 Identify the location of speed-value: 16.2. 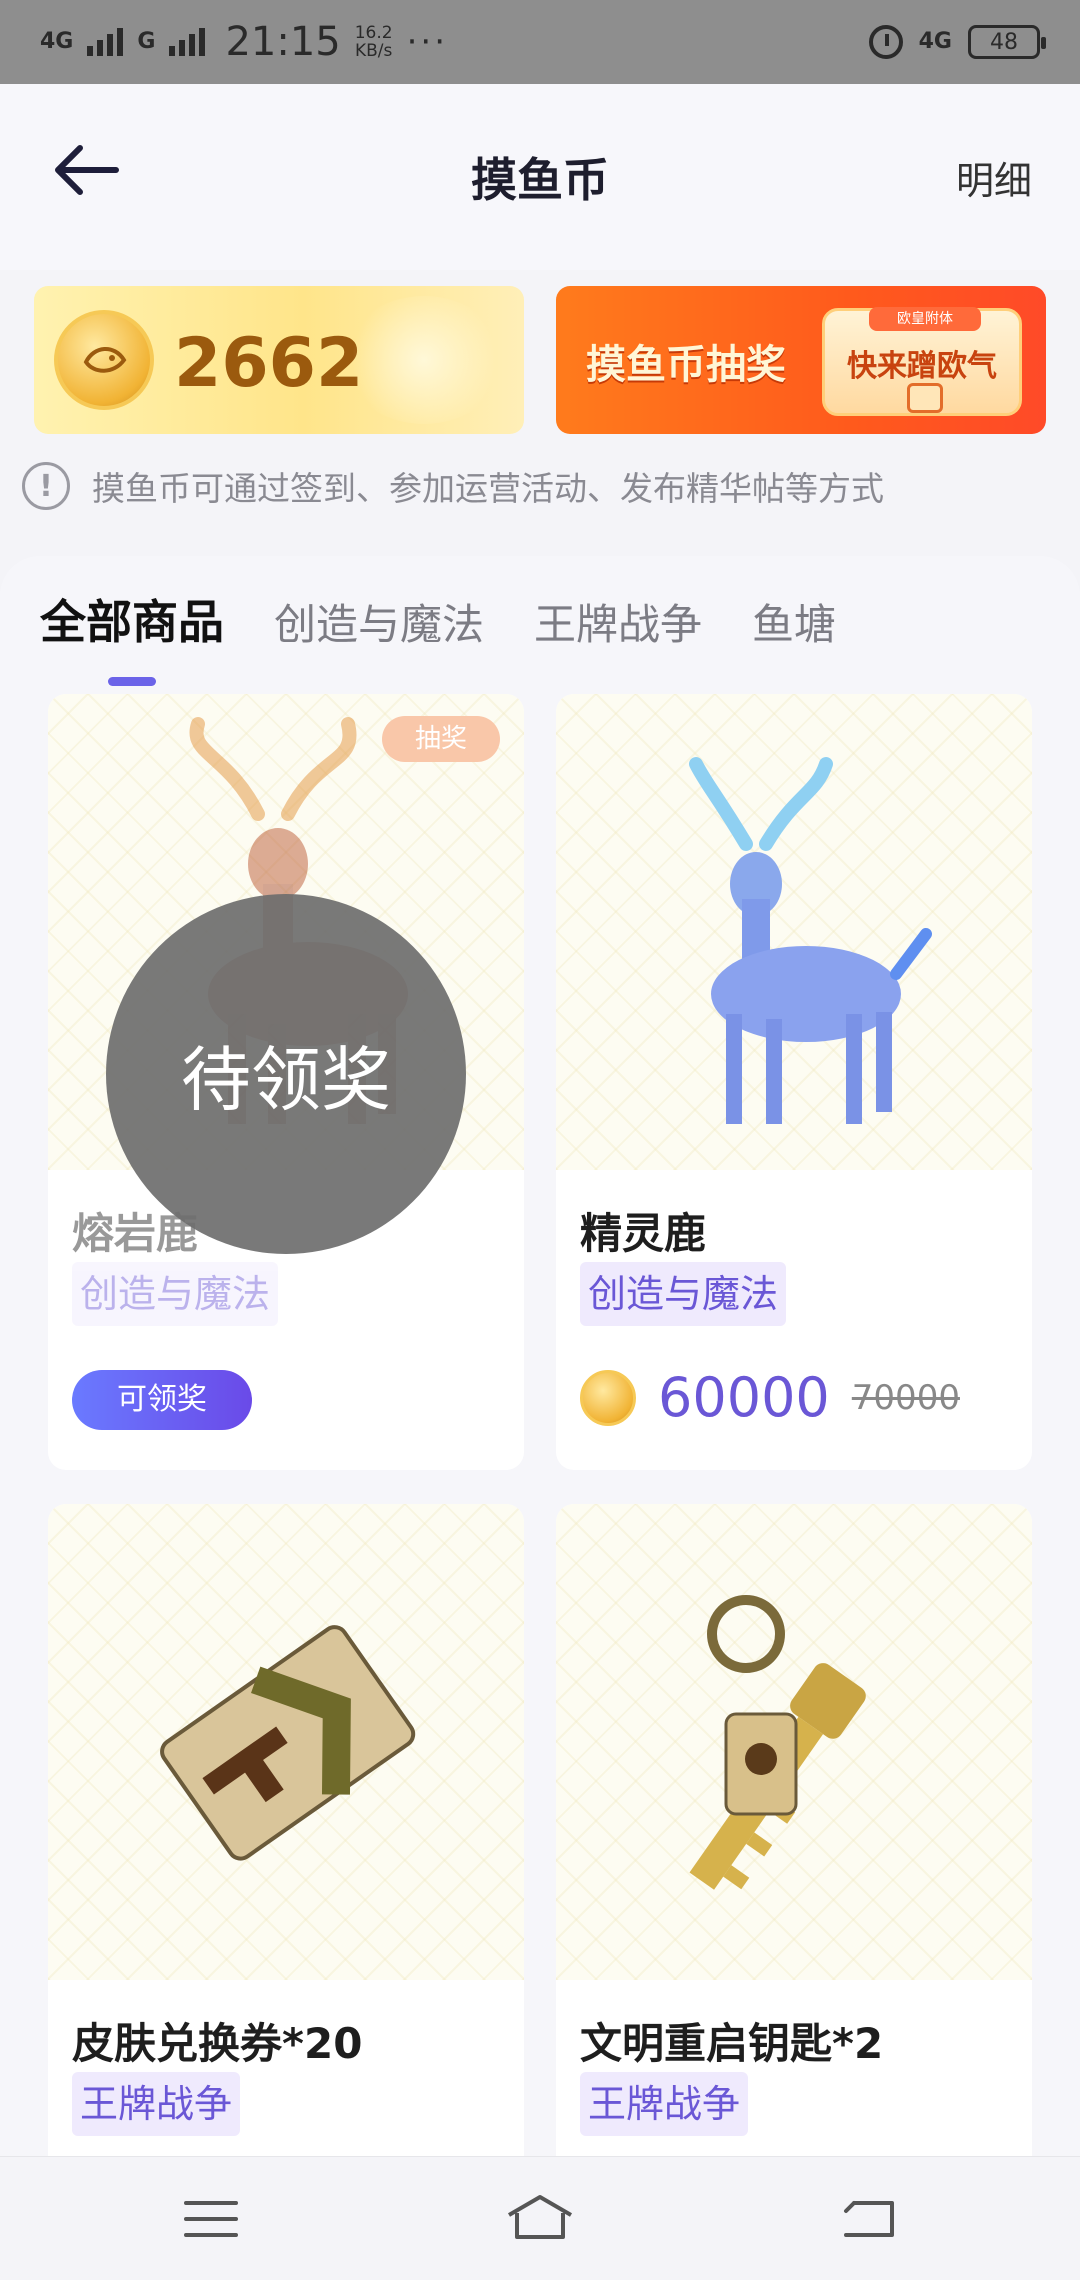
(373, 33).